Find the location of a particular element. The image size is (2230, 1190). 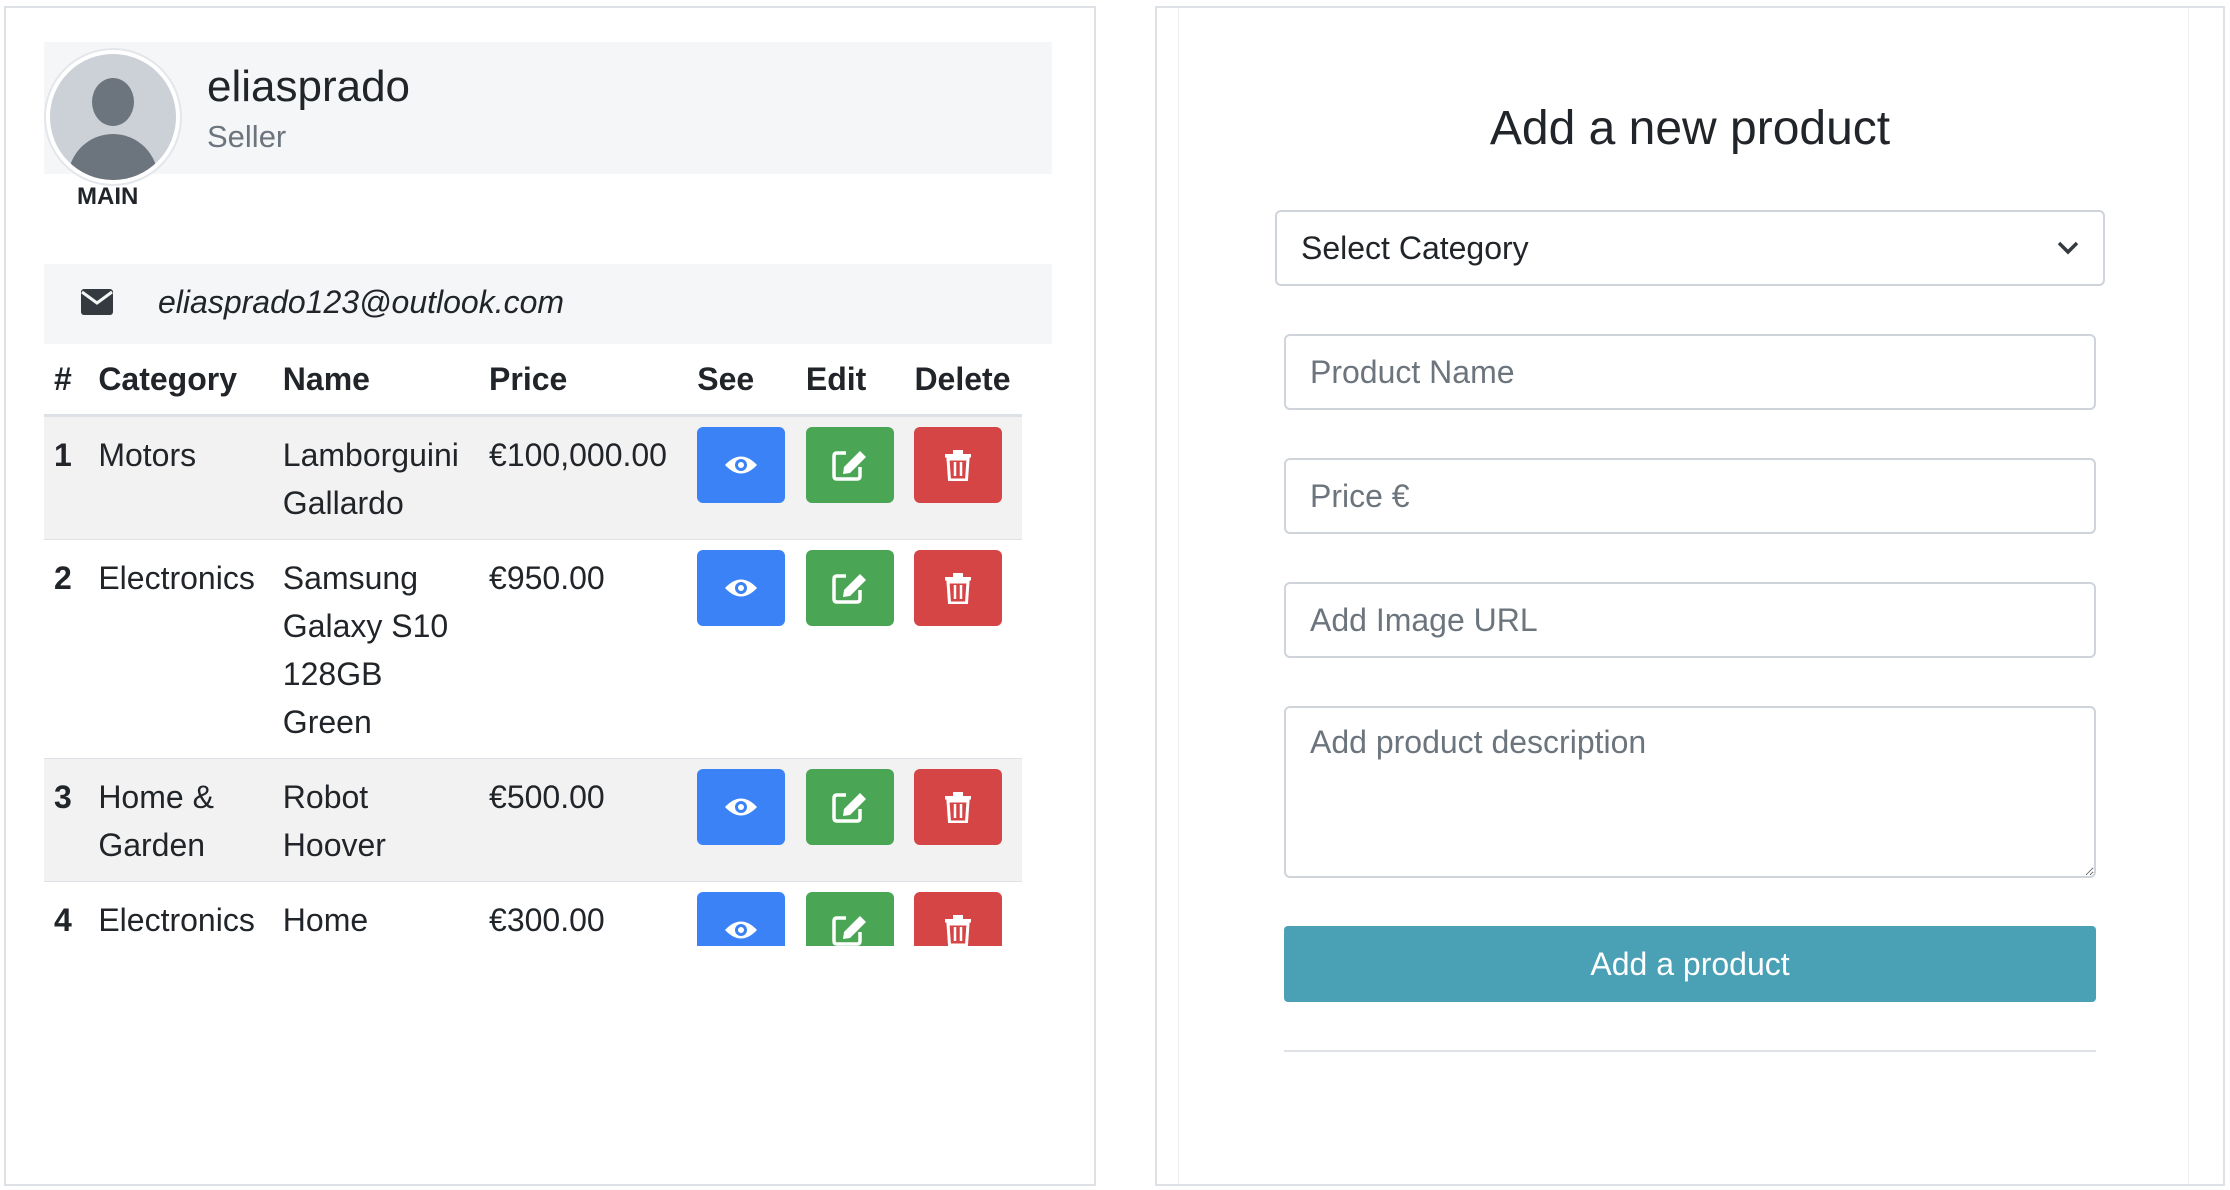

category-select-value: Select Category is located at coordinates (1415, 247).